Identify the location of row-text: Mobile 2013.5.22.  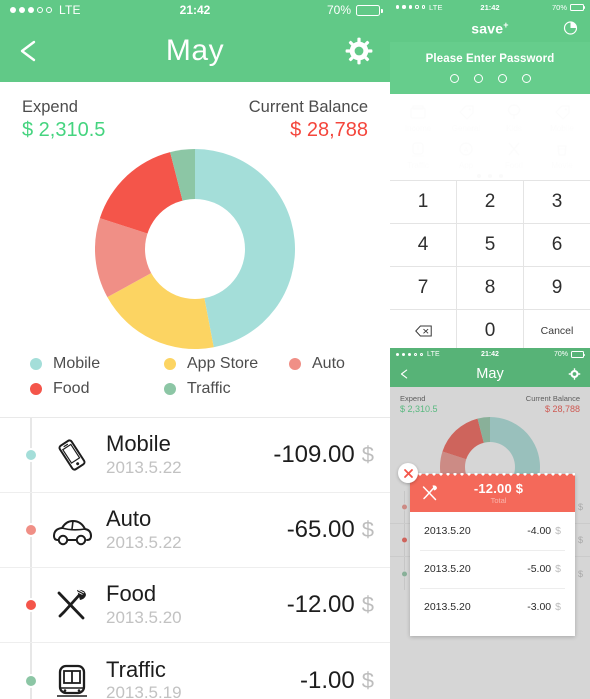
(185, 454).